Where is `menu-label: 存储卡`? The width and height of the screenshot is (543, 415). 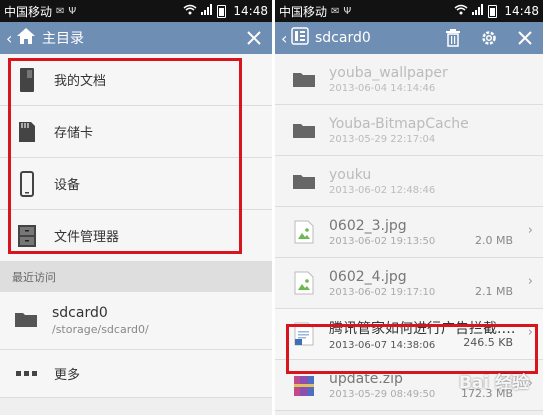 menu-label: 存储卡 is located at coordinates (74, 133).